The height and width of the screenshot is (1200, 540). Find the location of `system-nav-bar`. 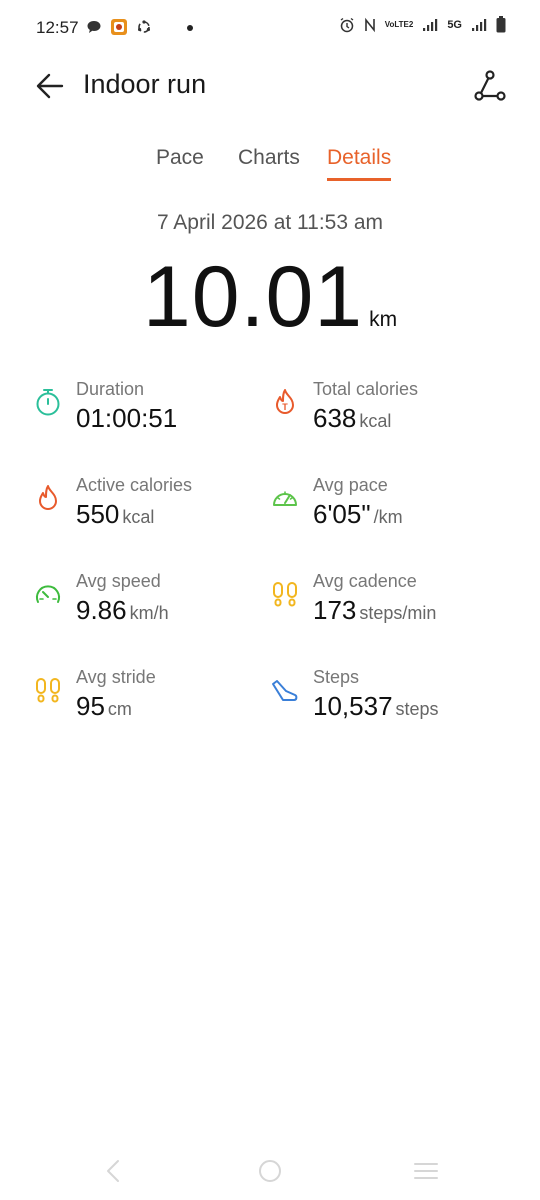

system-nav-bar is located at coordinates (270, 1172).